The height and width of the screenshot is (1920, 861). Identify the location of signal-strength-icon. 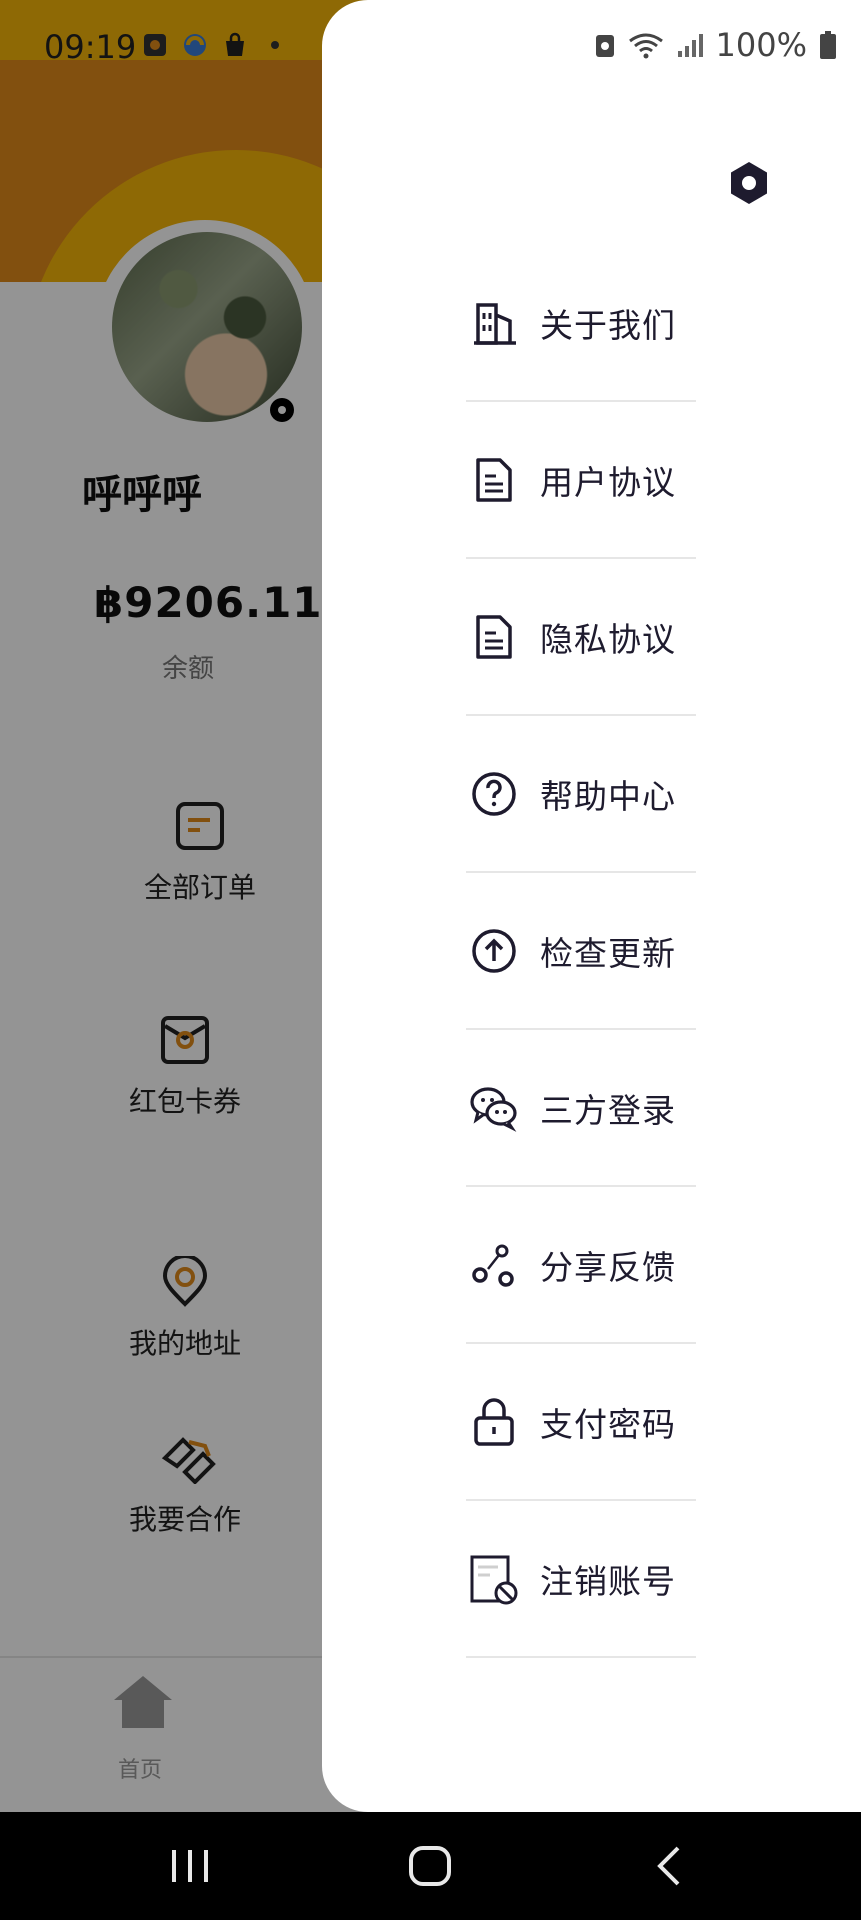
(690, 45).